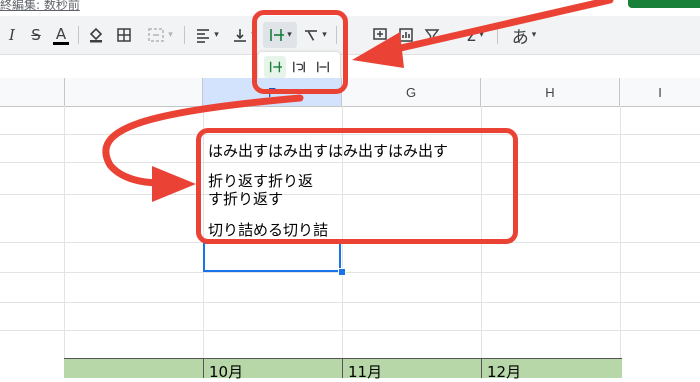 The image size is (700, 382). What do you see at coordinates (203, 36) in the screenshot?
I see `align-left-icon` at bounding box center [203, 36].